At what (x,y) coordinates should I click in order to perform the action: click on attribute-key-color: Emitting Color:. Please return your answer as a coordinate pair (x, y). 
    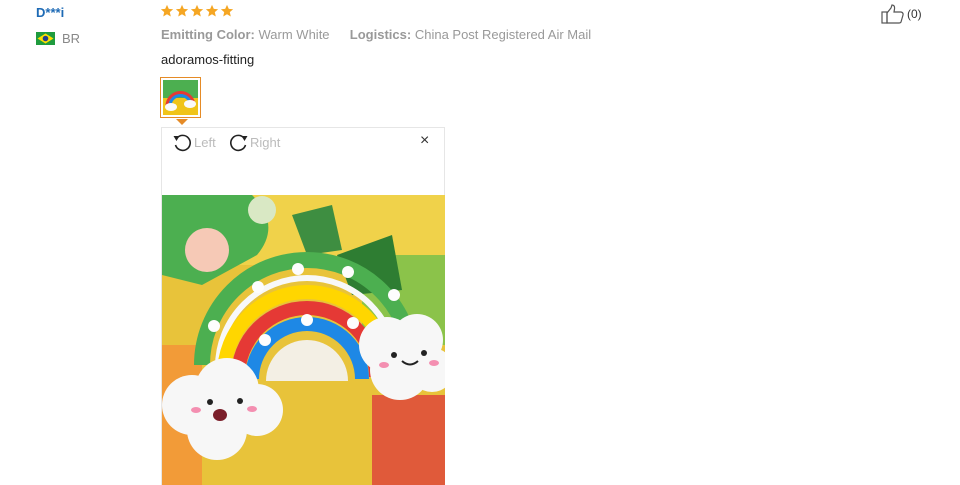
    Looking at the image, I should click on (208, 34).